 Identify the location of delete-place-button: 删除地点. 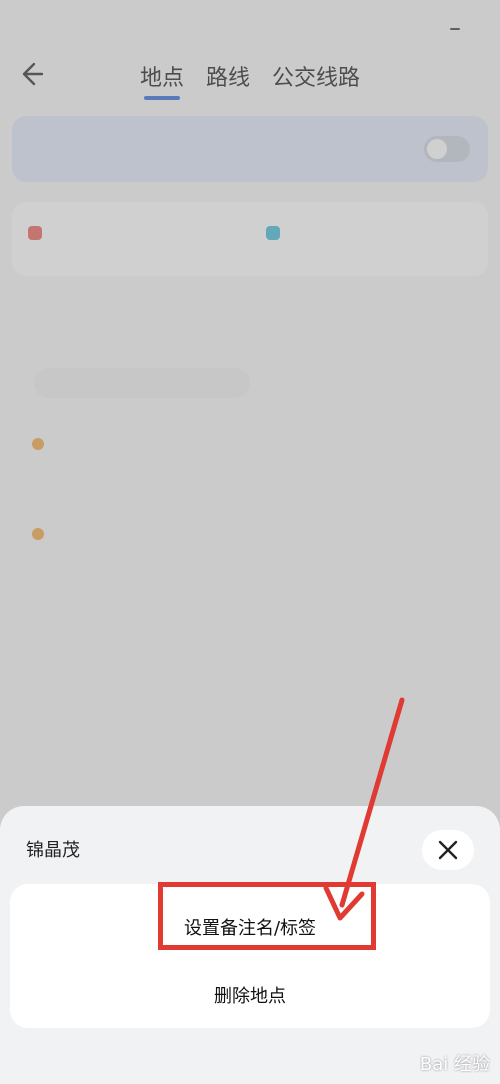
(250, 995).